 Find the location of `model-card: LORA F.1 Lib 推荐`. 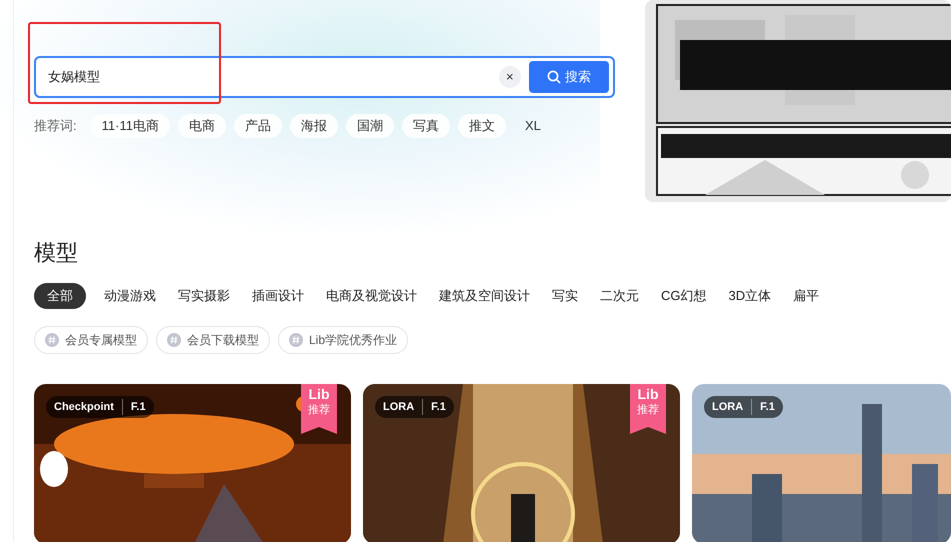

model-card: LORA F.1 Lib 推荐 is located at coordinates (521, 463).